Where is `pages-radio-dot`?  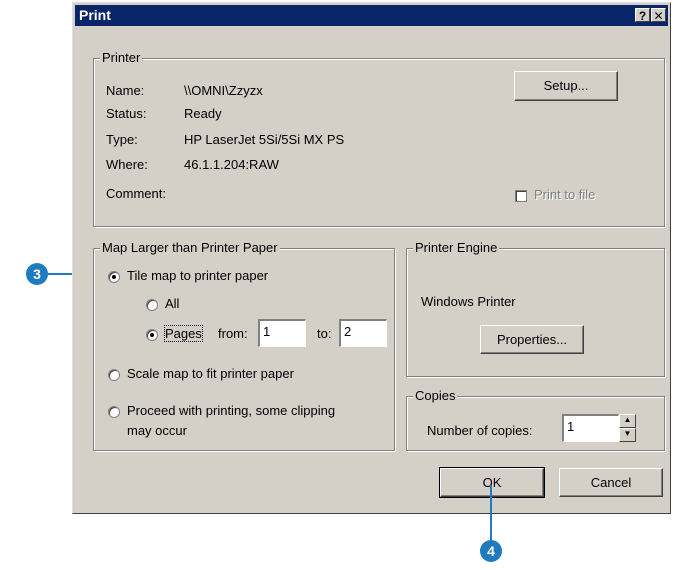 pages-radio-dot is located at coordinates (152, 335).